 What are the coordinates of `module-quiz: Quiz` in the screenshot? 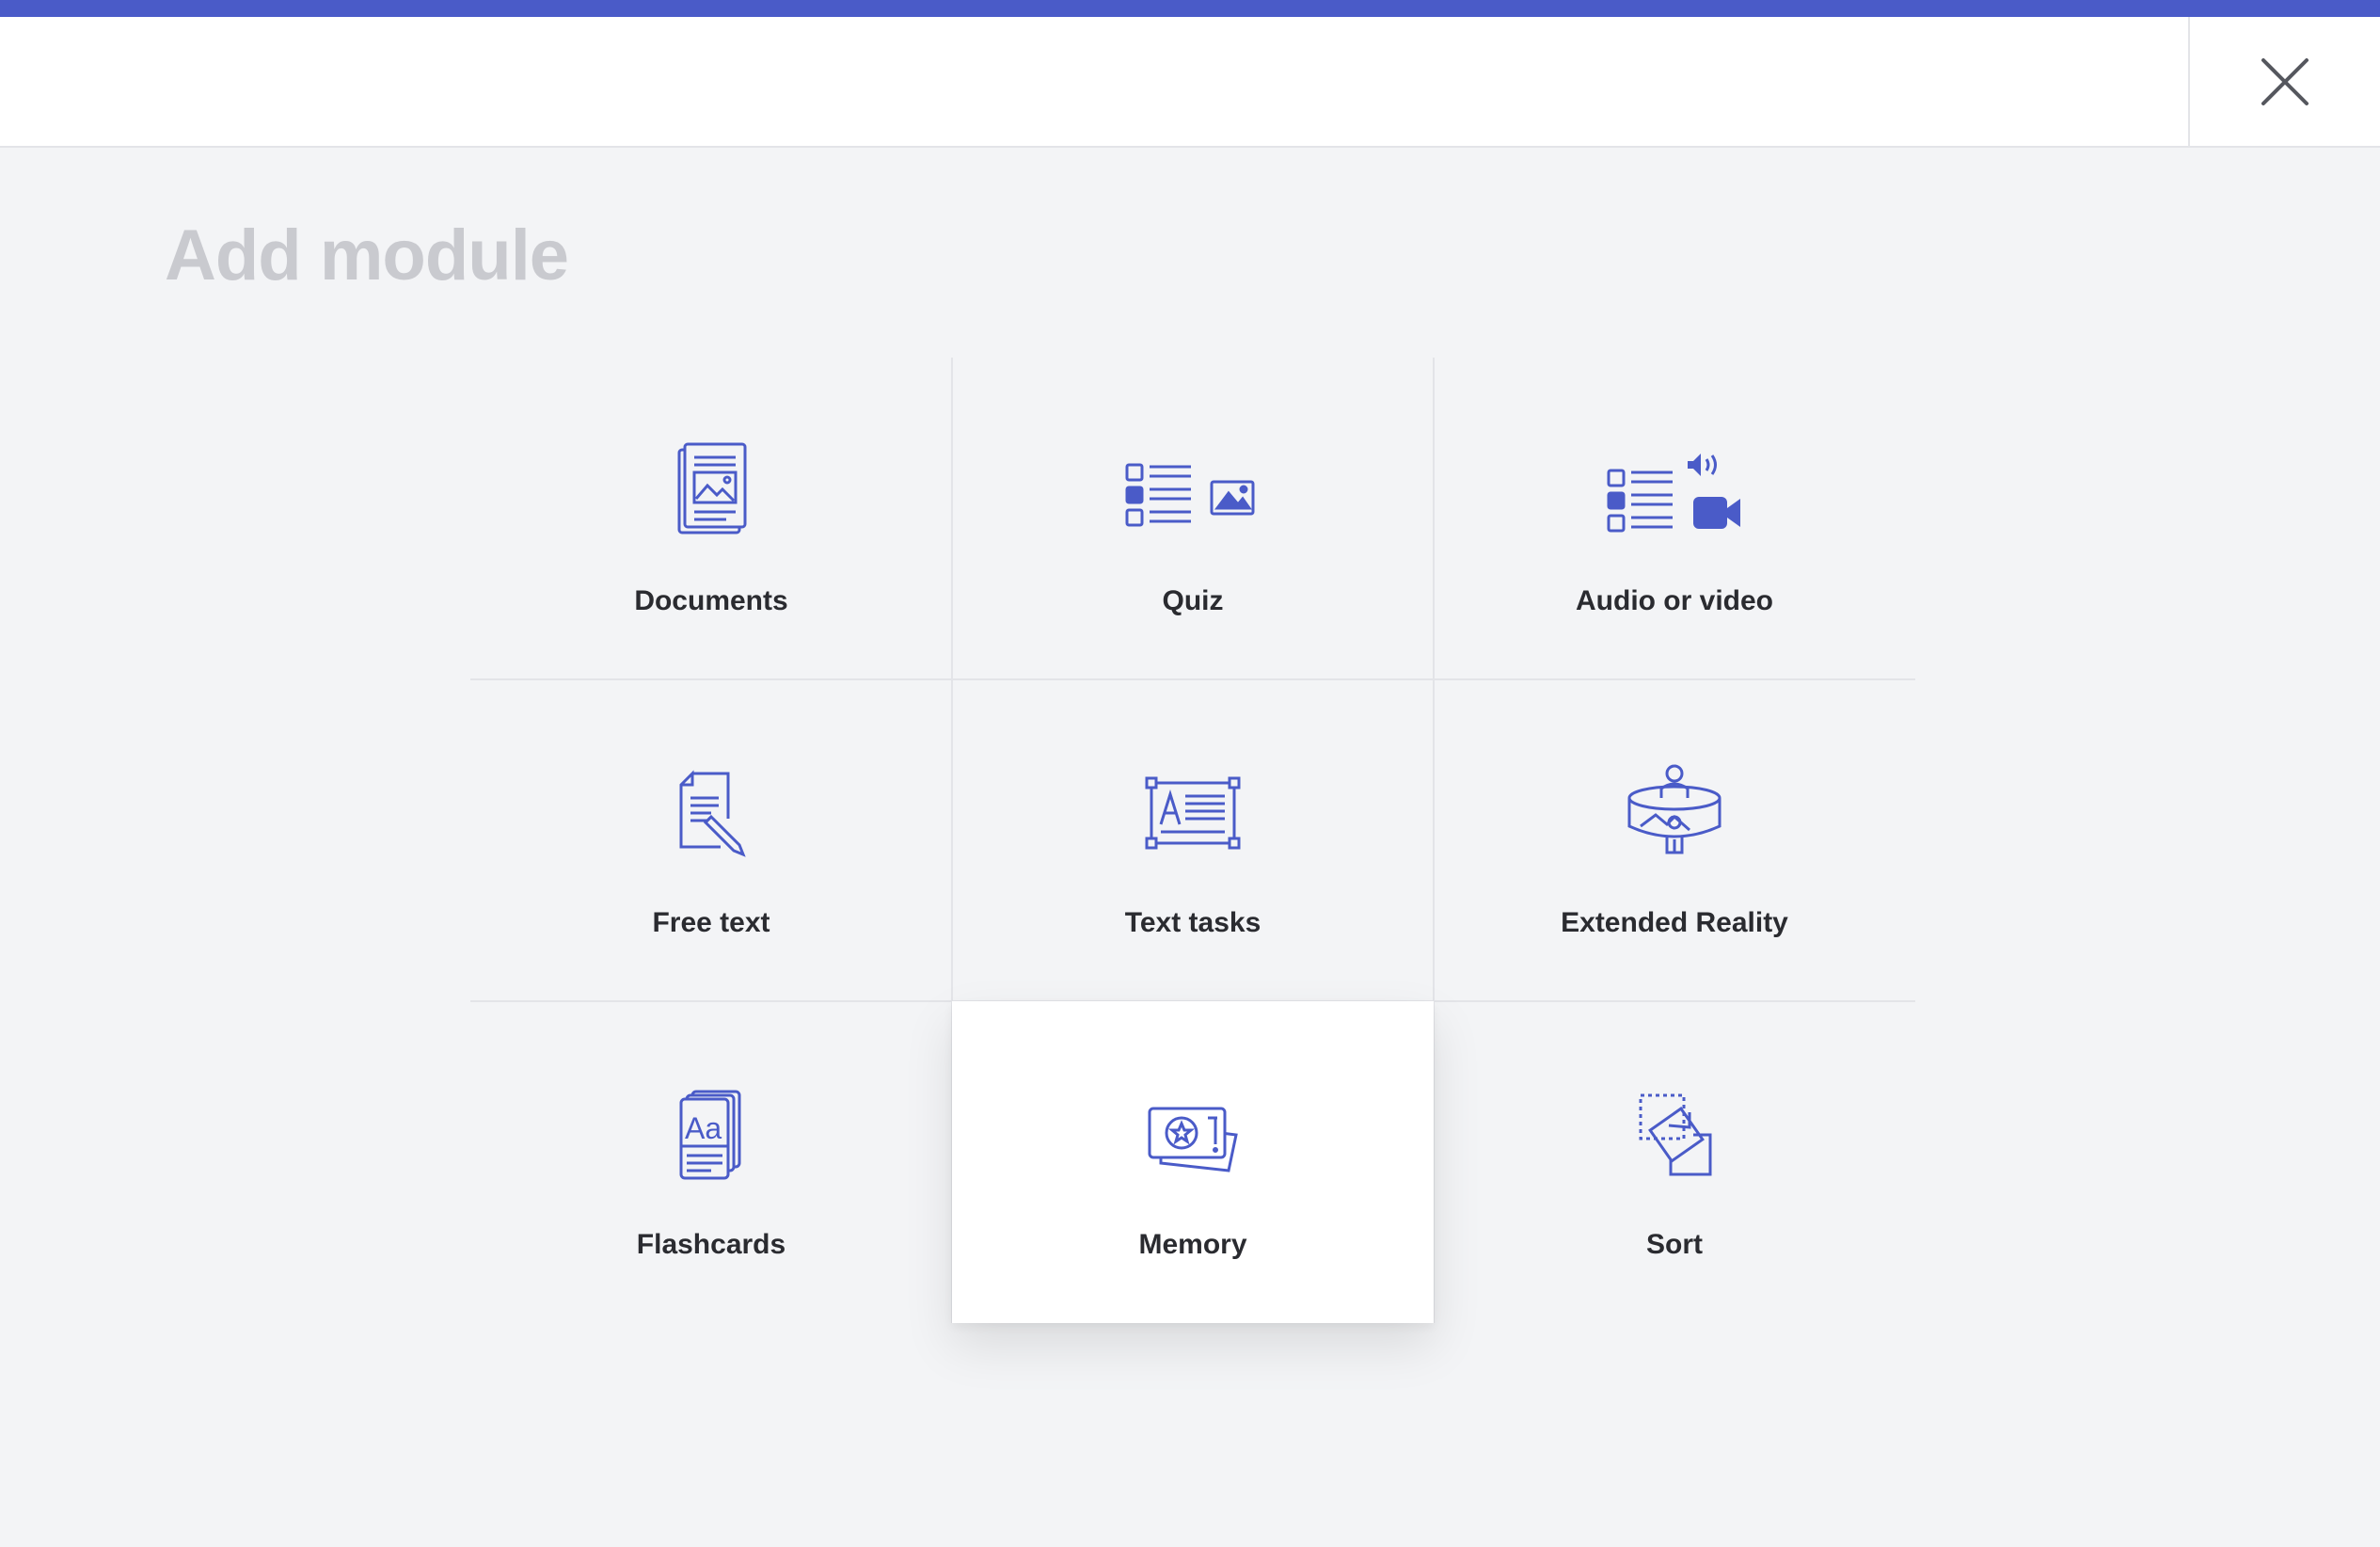 It's located at (1193, 518).